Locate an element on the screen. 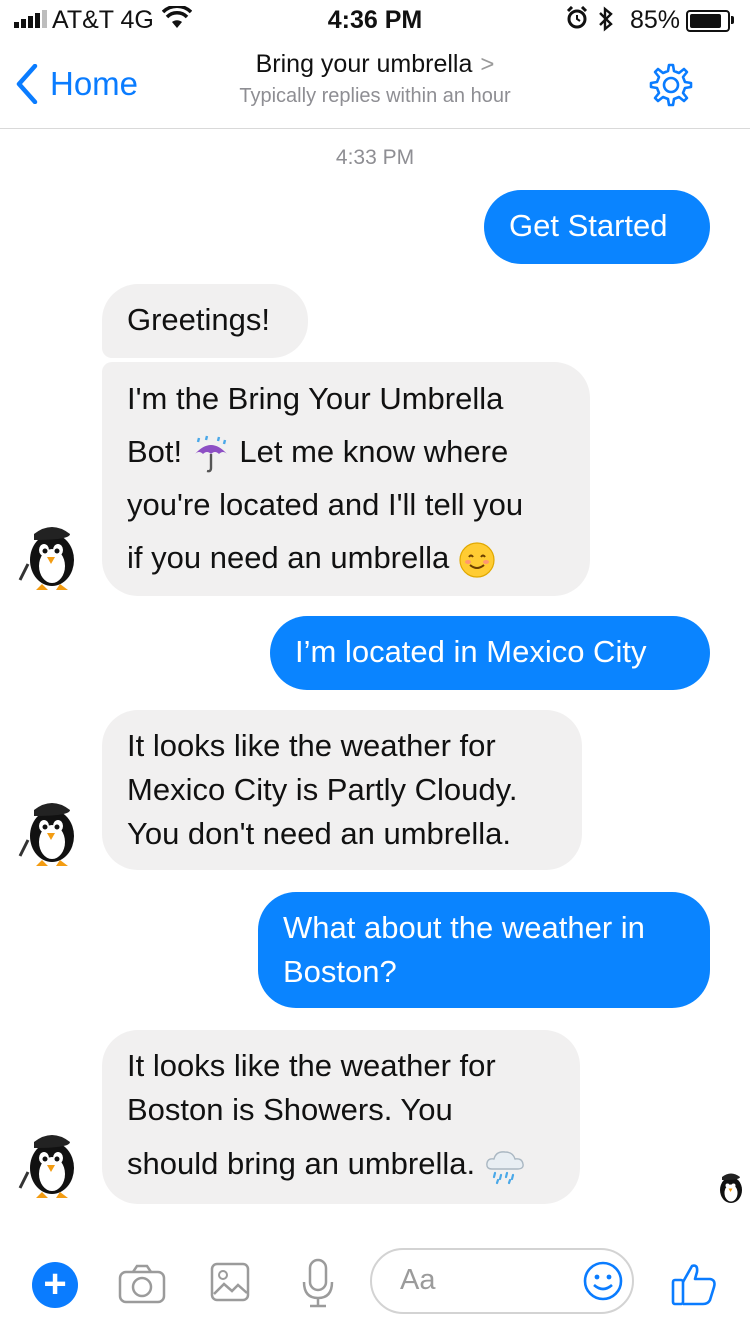  seen-indicator-avatar is located at coordinates (731, 1188).